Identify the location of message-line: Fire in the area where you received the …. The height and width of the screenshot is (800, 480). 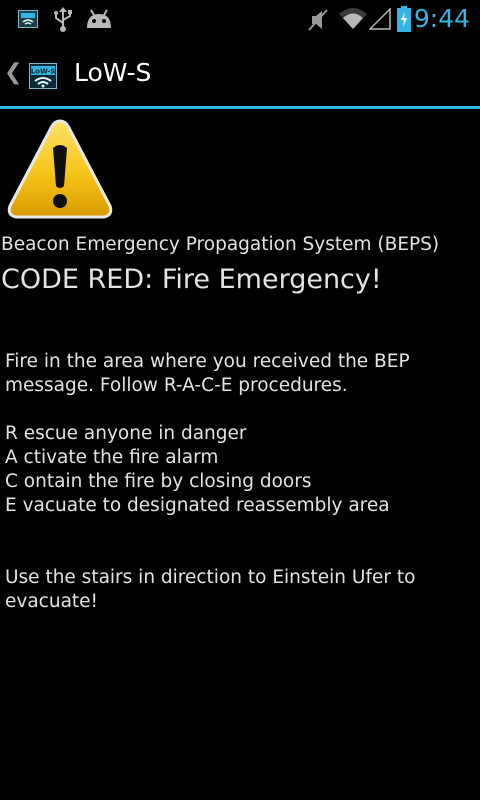
(207, 361).